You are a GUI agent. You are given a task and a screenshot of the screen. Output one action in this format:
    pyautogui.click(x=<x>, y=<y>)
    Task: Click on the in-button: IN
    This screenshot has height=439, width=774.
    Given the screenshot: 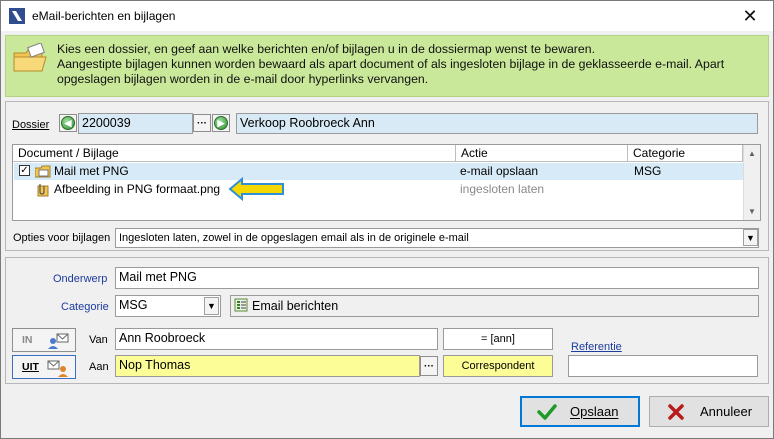 What is the action you would take?
    pyautogui.click(x=44, y=340)
    